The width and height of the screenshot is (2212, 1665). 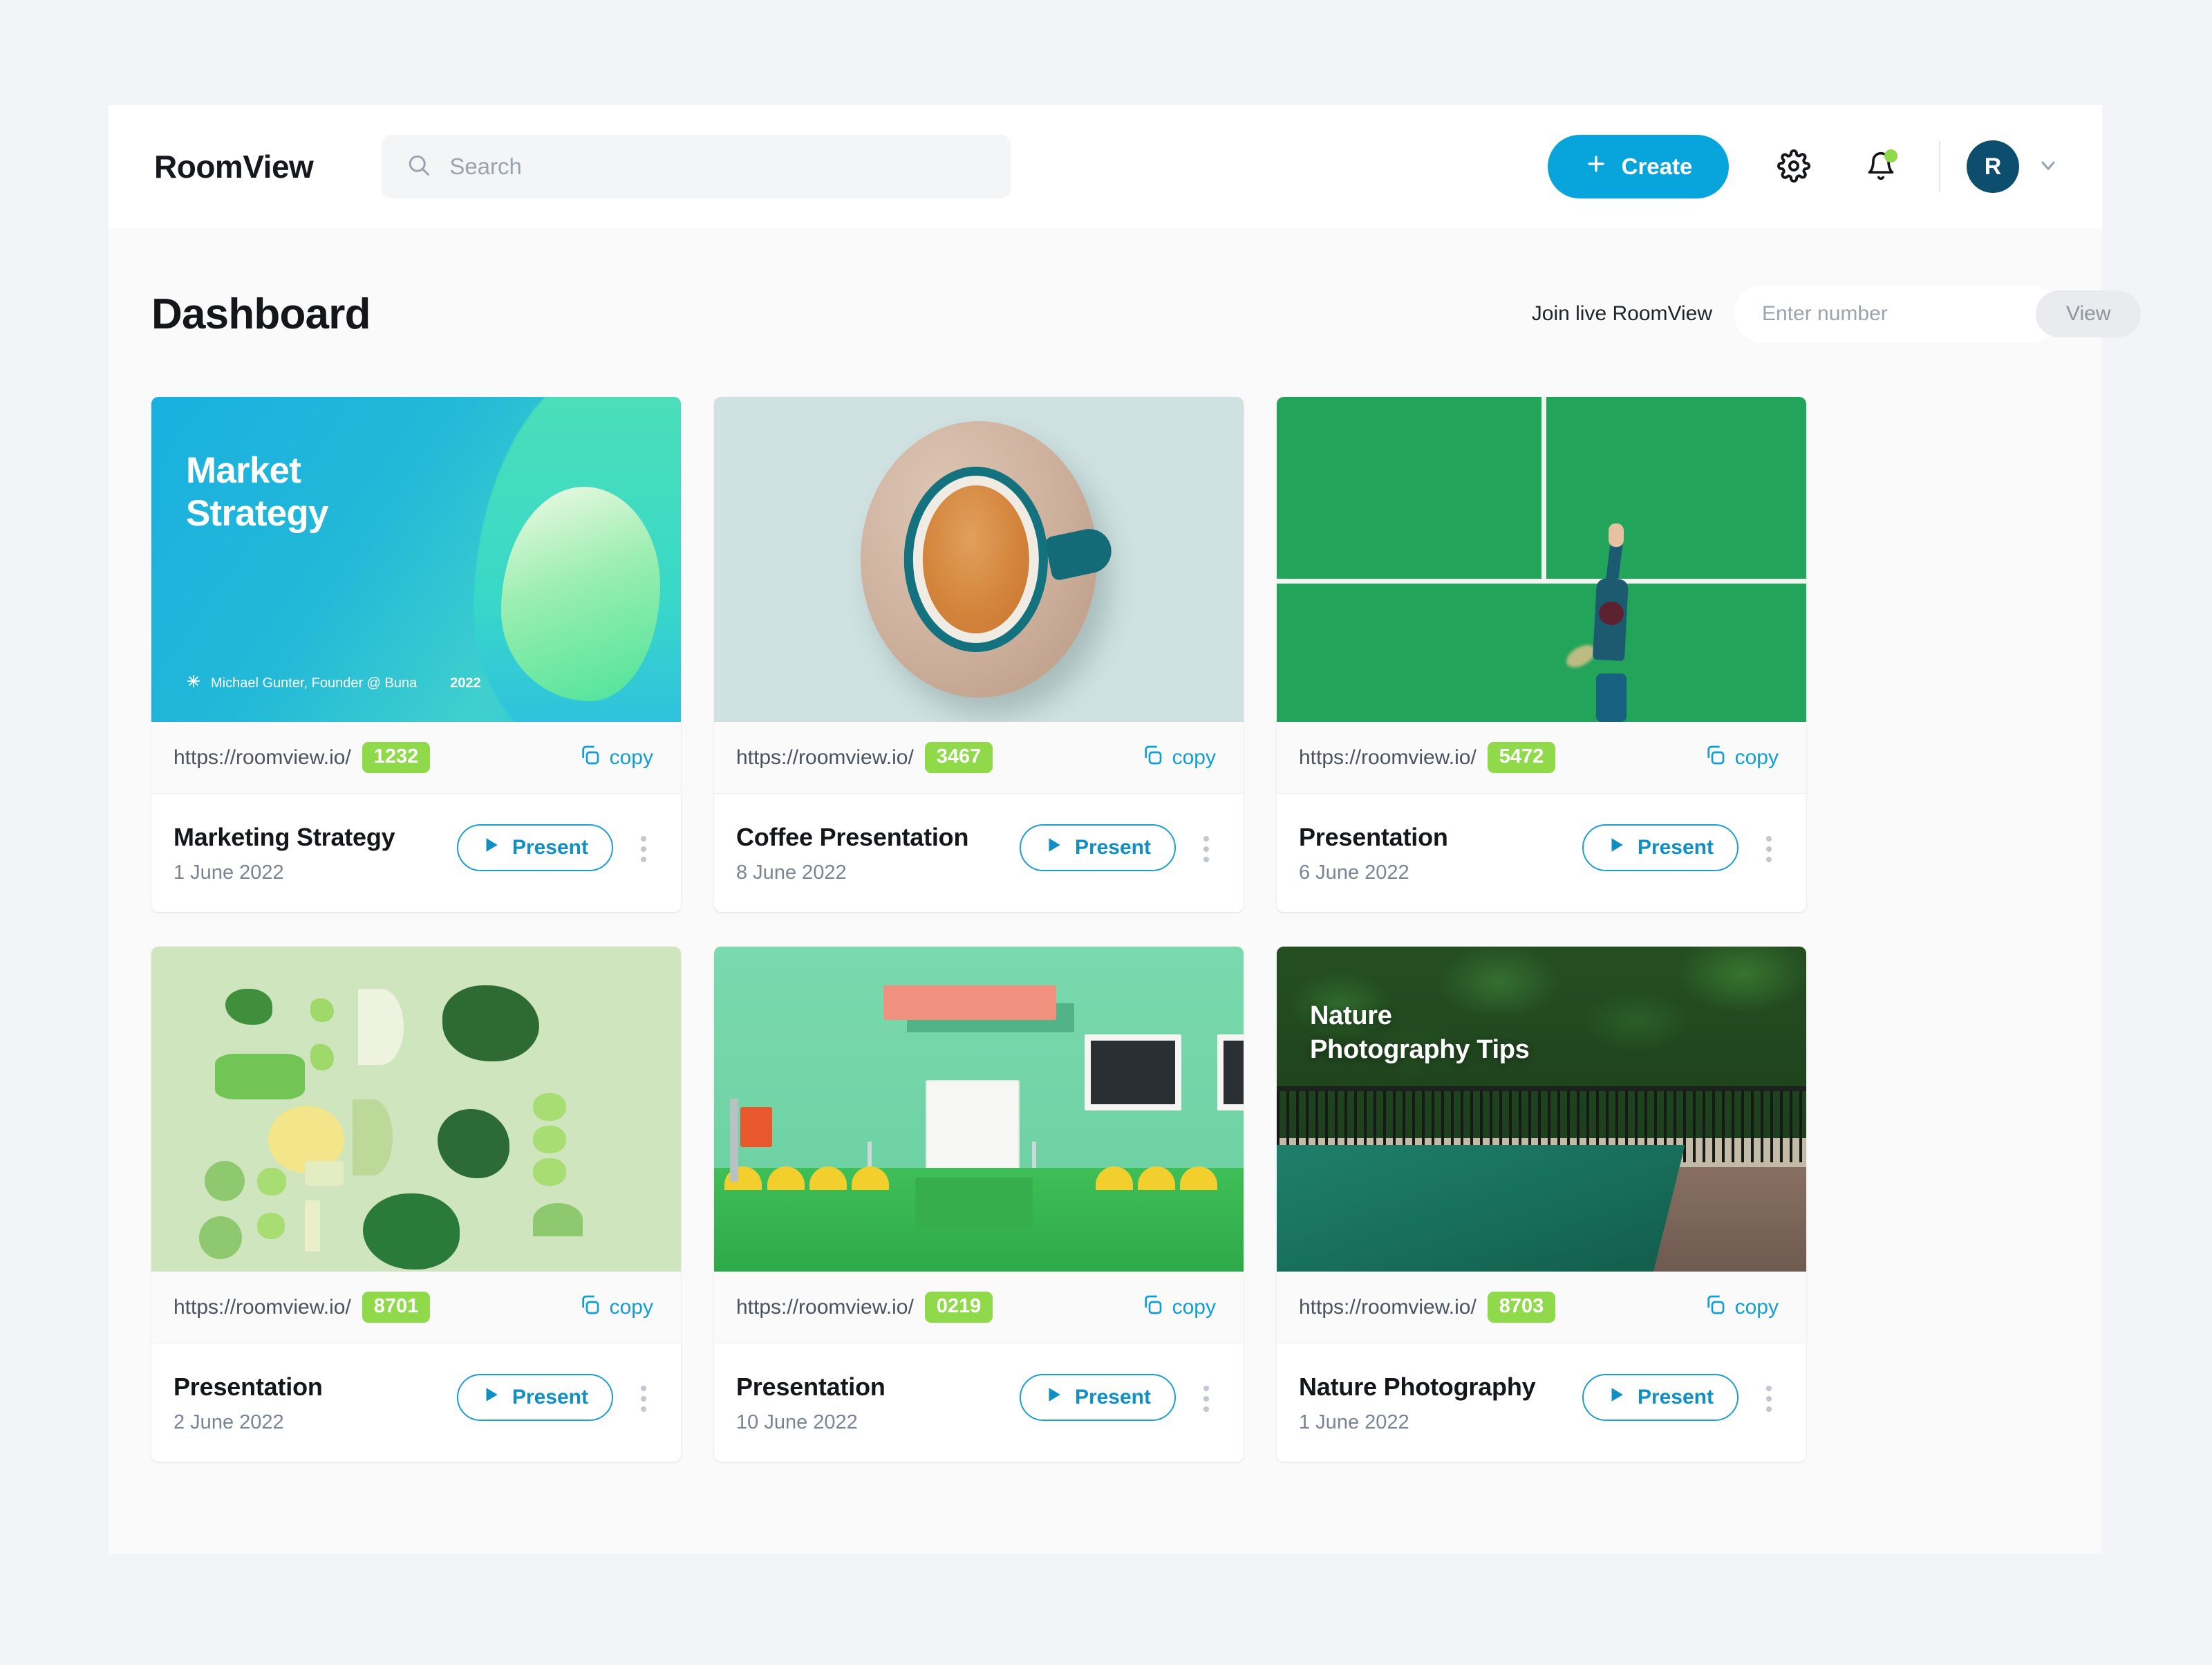 I want to click on avatar: R, so click(x=1993, y=166).